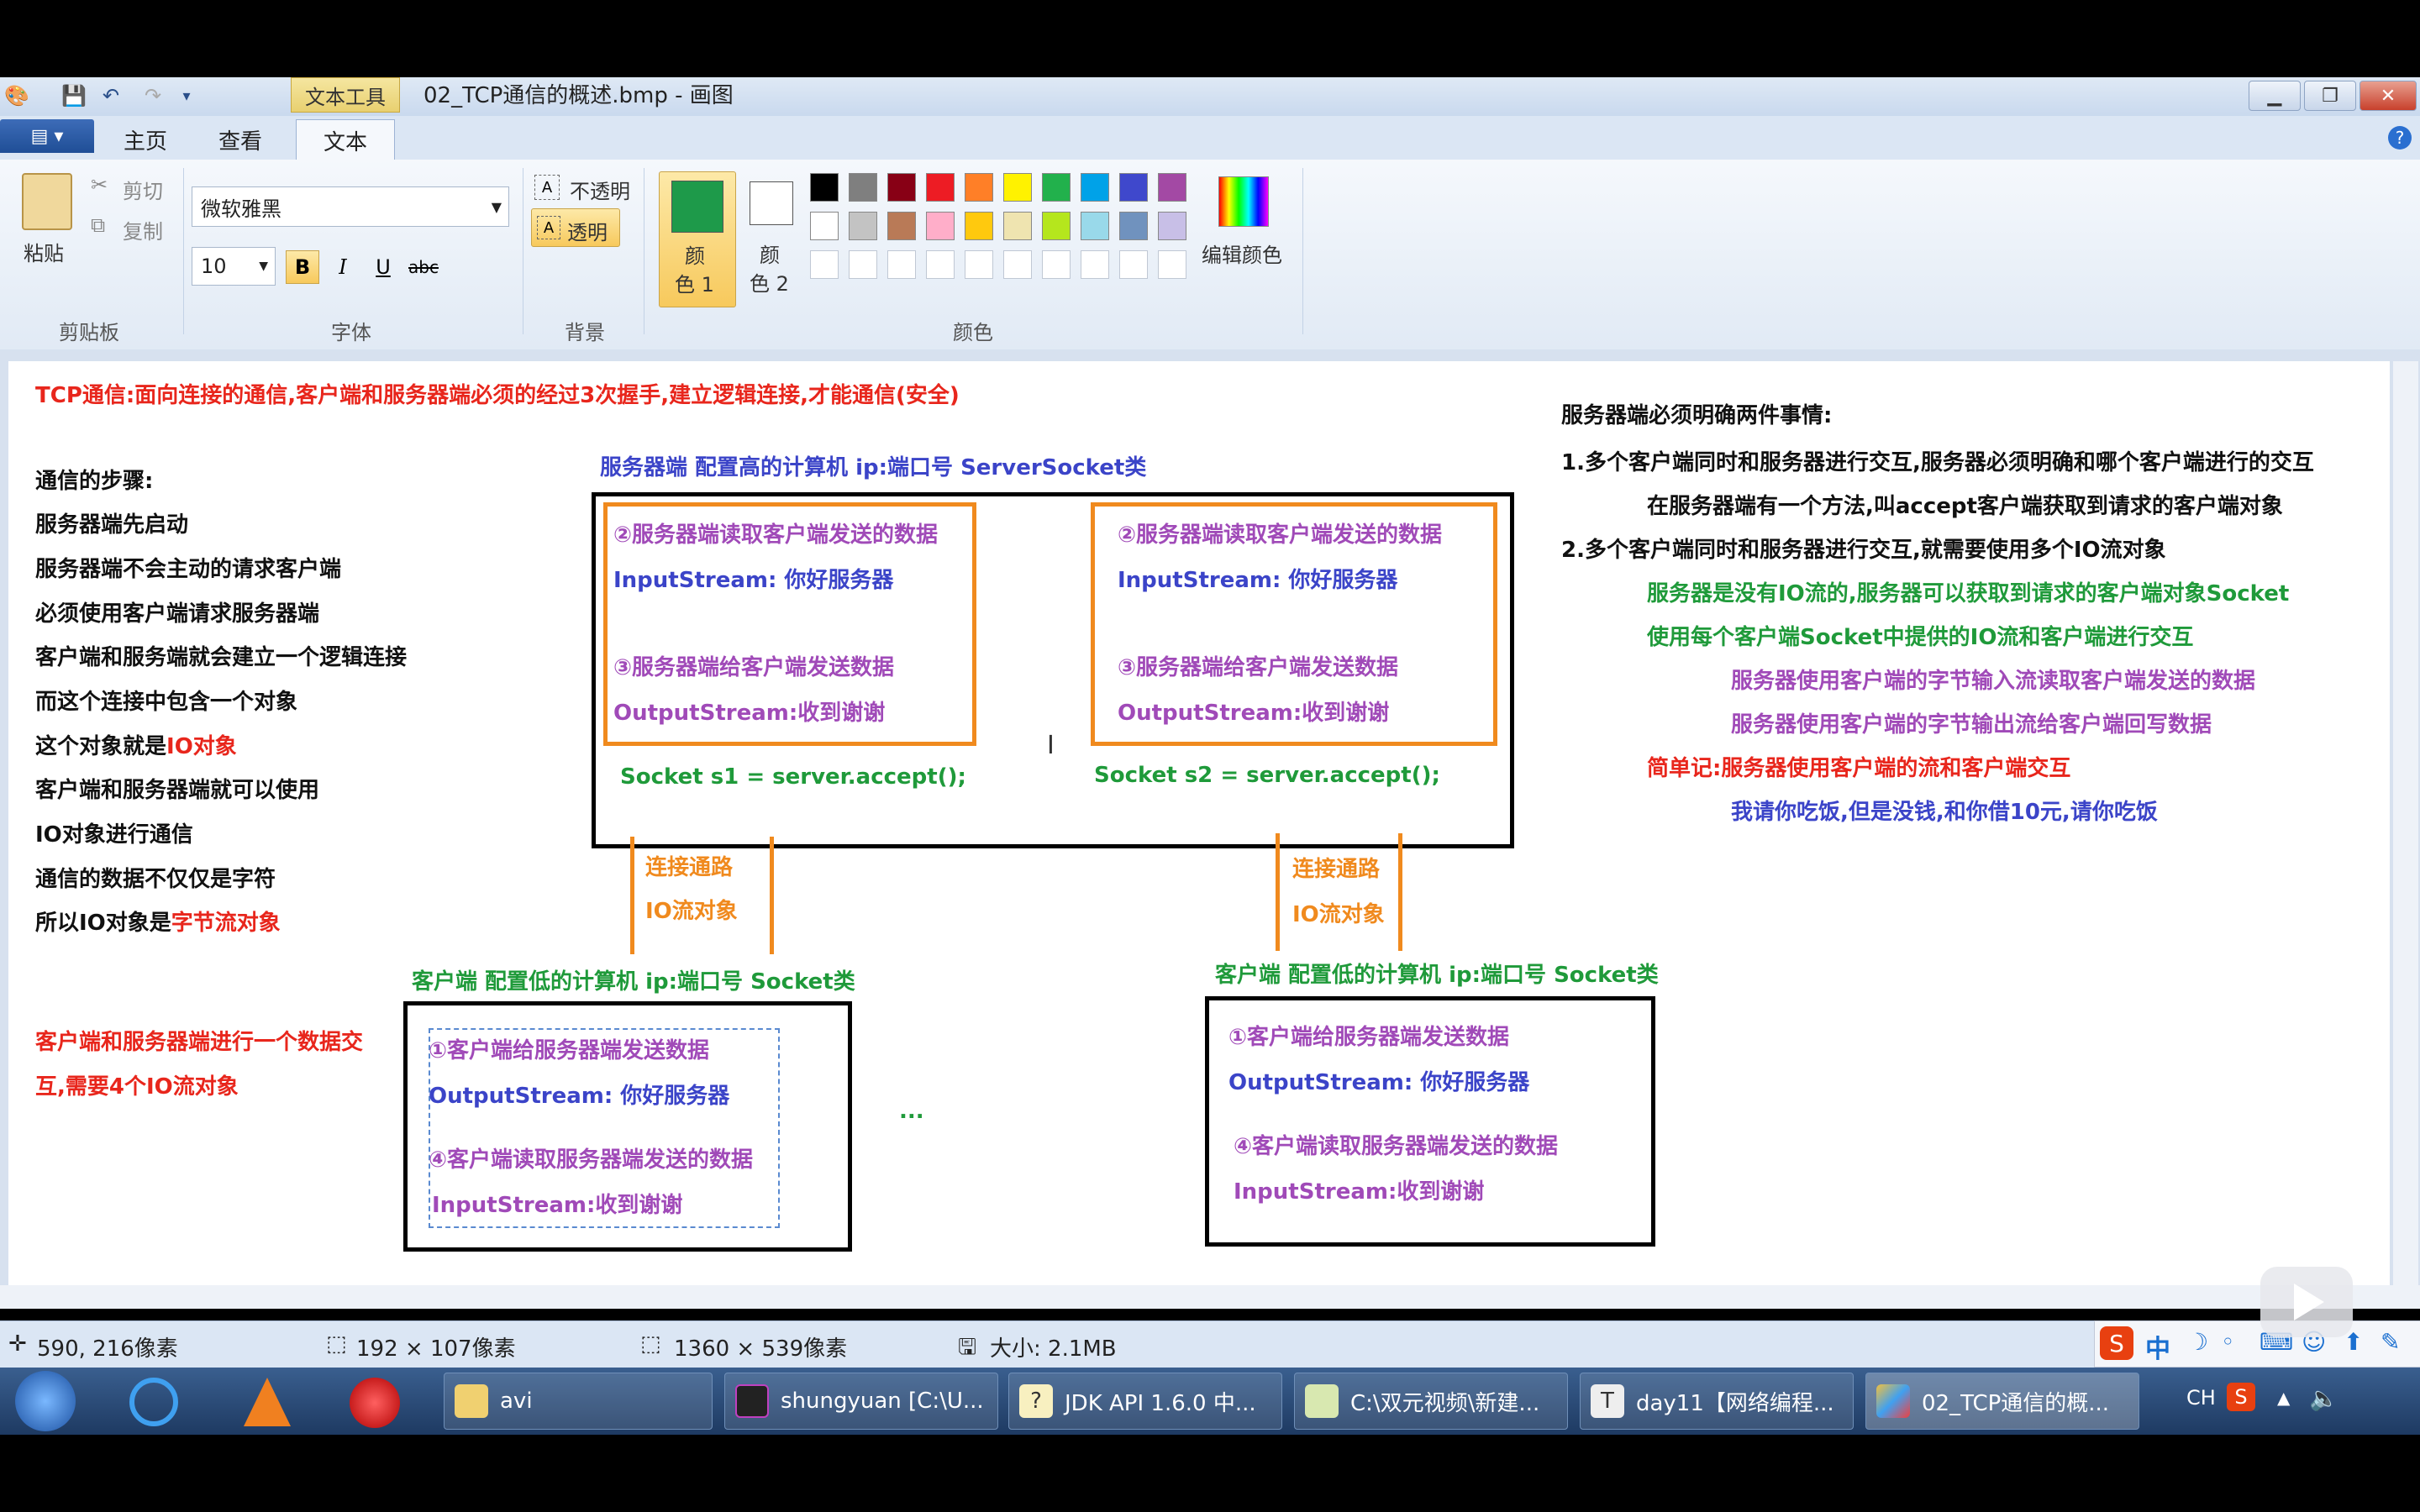  What do you see at coordinates (632, 895) in the screenshot?
I see `connection-line` at bounding box center [632, 895].